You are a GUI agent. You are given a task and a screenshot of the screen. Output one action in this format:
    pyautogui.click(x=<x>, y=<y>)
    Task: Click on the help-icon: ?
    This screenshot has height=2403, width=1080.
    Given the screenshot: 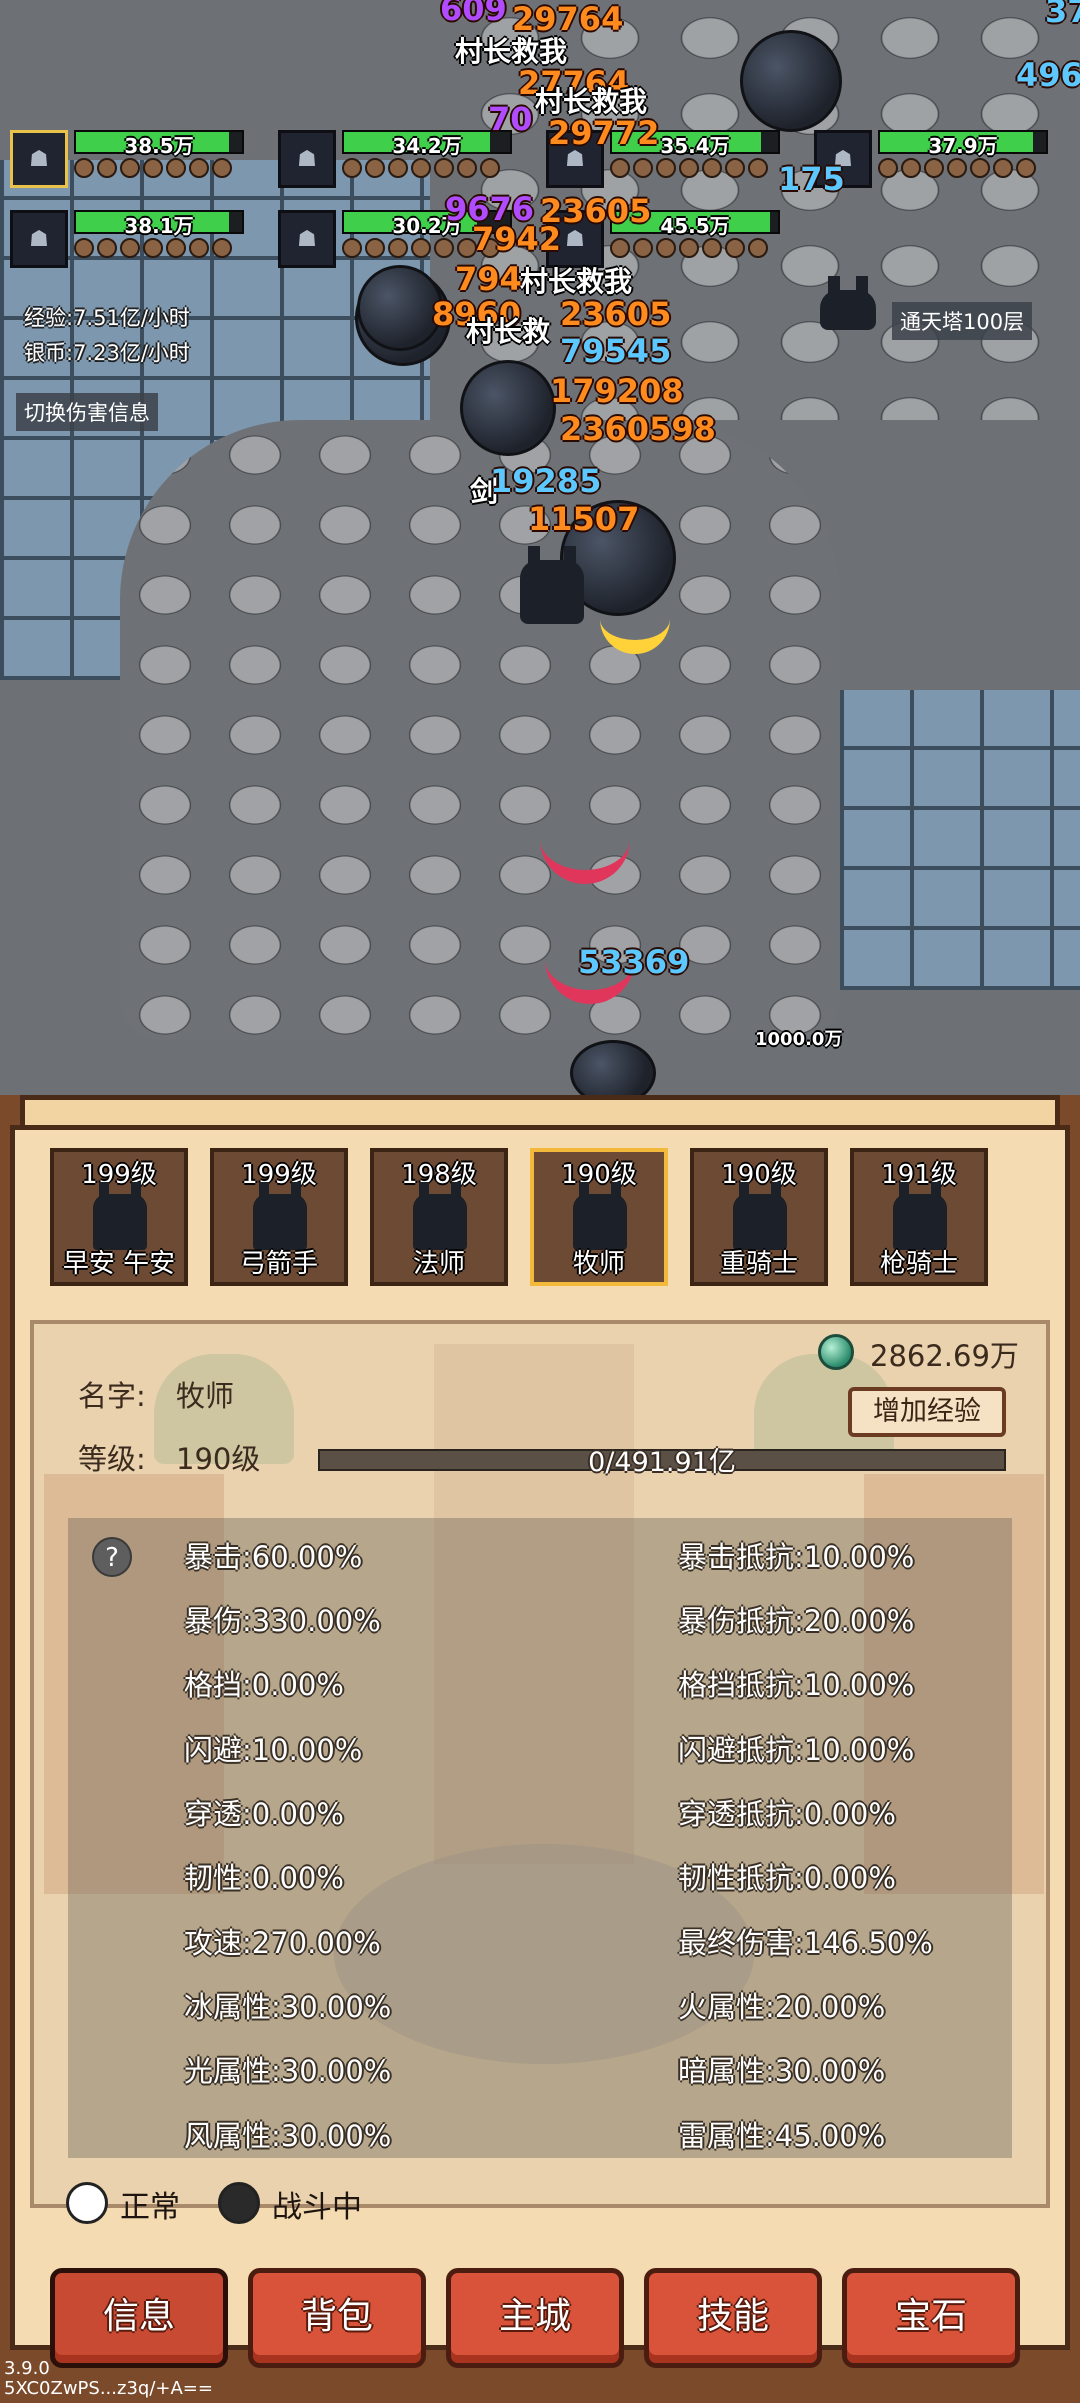 What is the action you would take?
    pyautogui.click(x=112, y=1557)
    